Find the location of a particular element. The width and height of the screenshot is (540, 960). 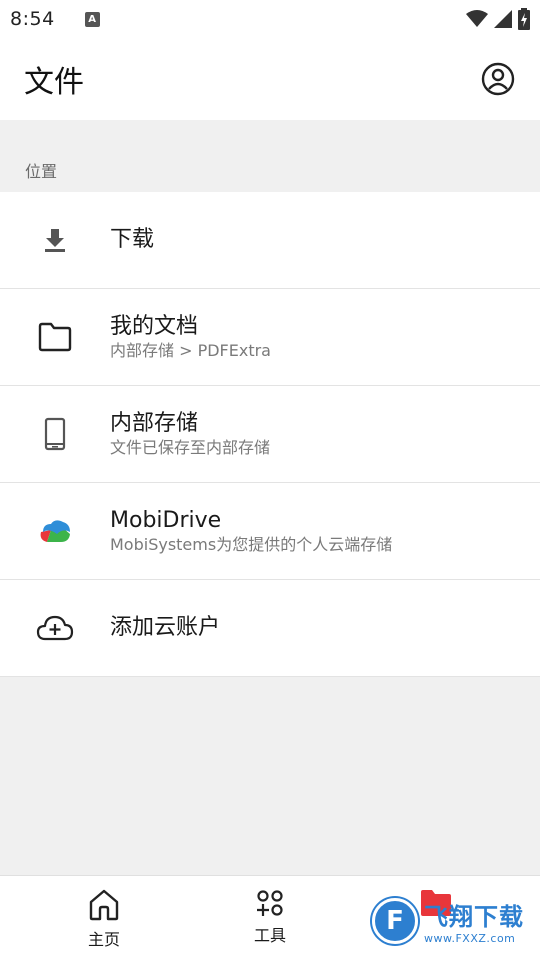

download-icon is located at coordinates (55, 240).